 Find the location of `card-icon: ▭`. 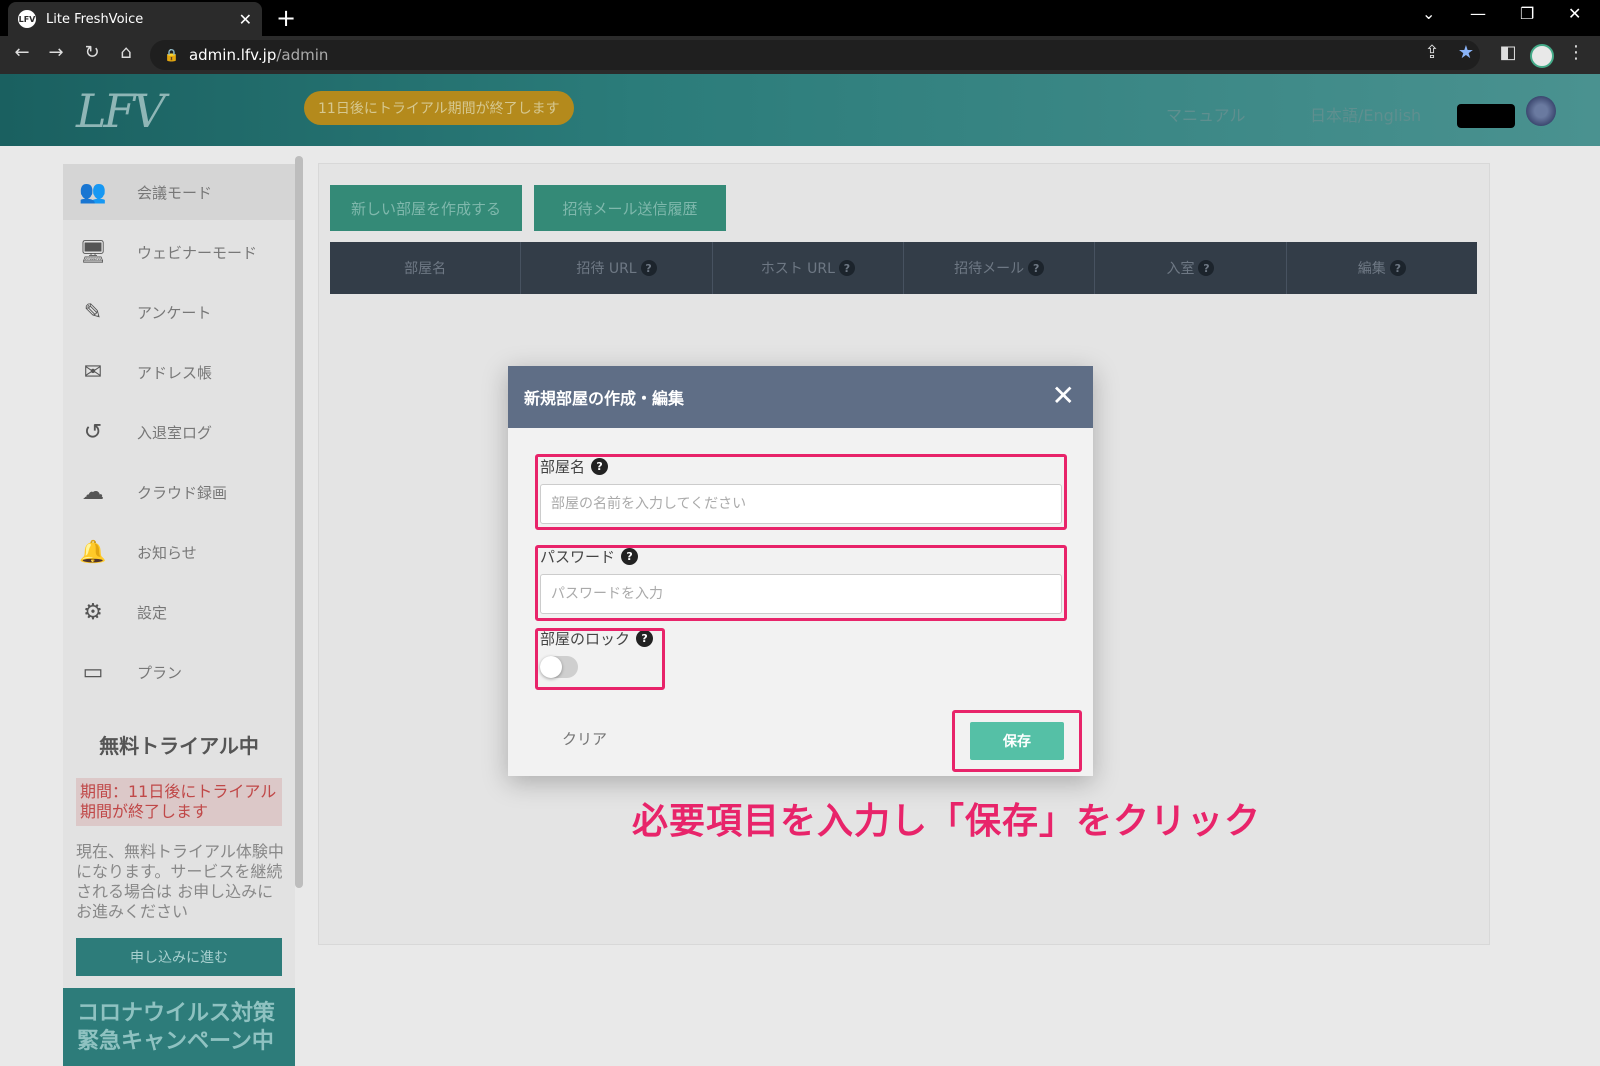

card-icon: ▭ is located at coordinates (93, 672).